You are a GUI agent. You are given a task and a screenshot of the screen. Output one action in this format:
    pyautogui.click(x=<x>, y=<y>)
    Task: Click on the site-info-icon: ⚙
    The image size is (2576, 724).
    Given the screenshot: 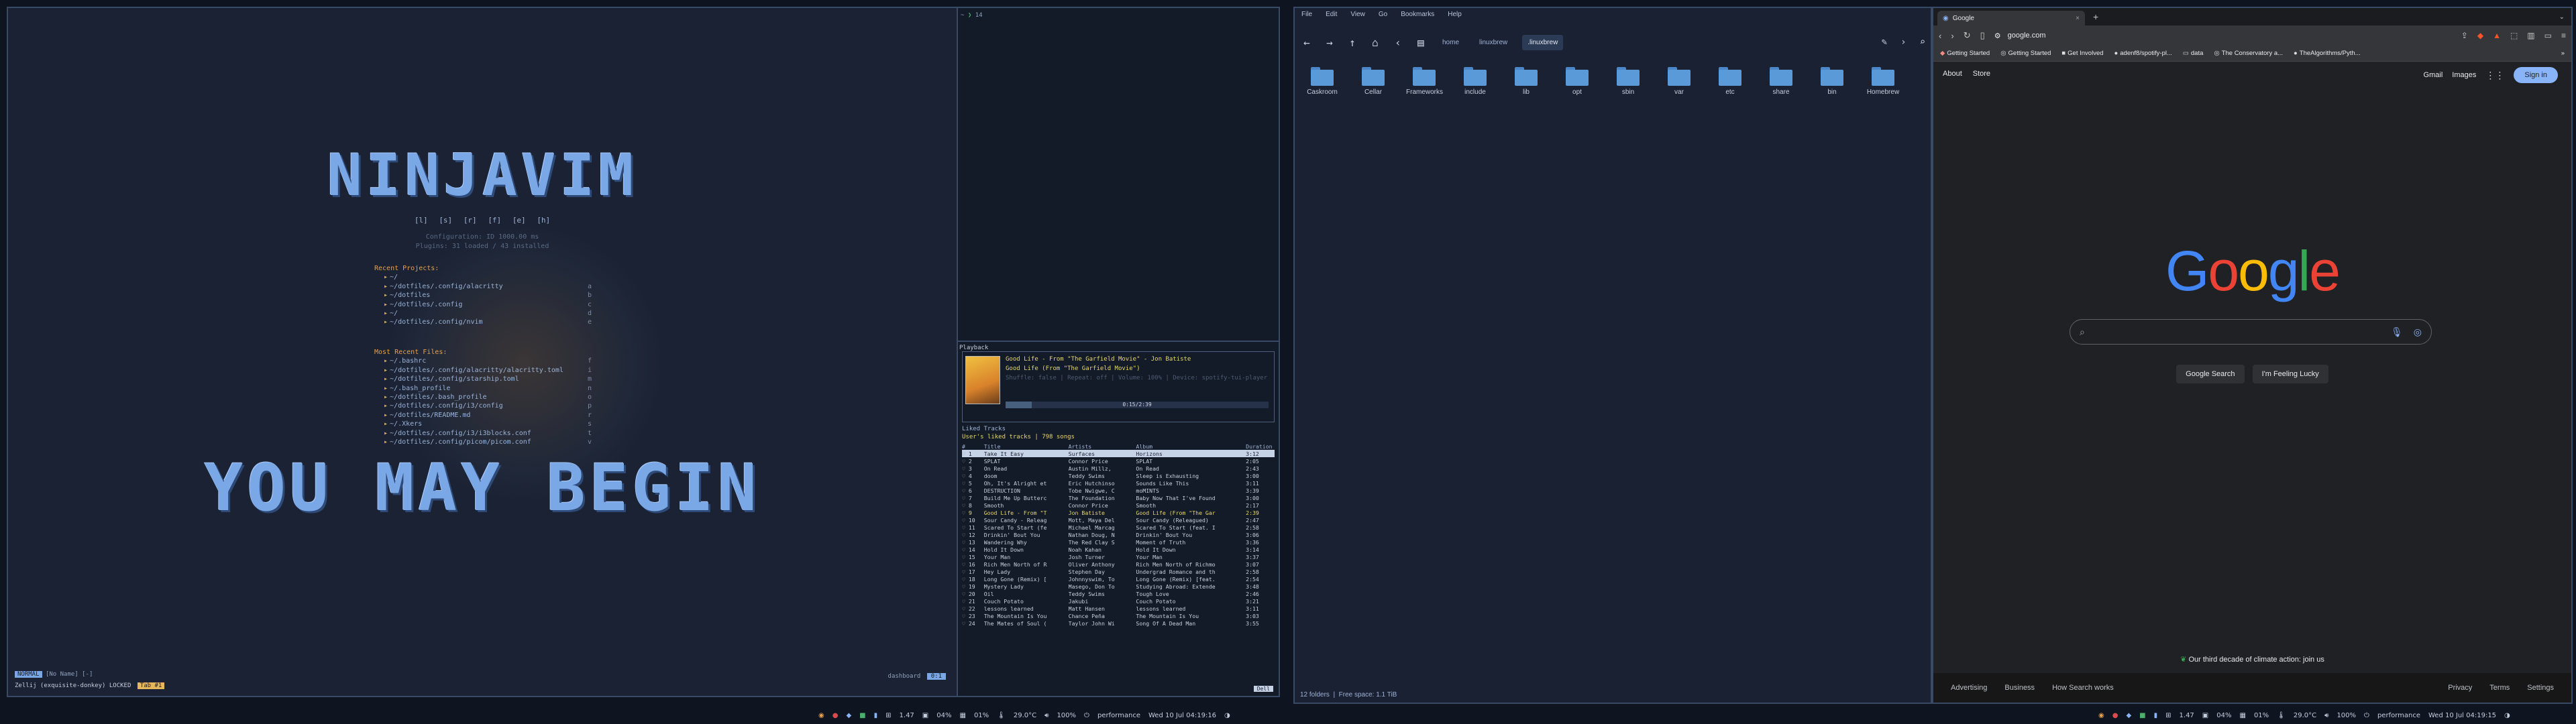 What is the action you would take?
    pyautogui.click(x=1997, y=36)
    